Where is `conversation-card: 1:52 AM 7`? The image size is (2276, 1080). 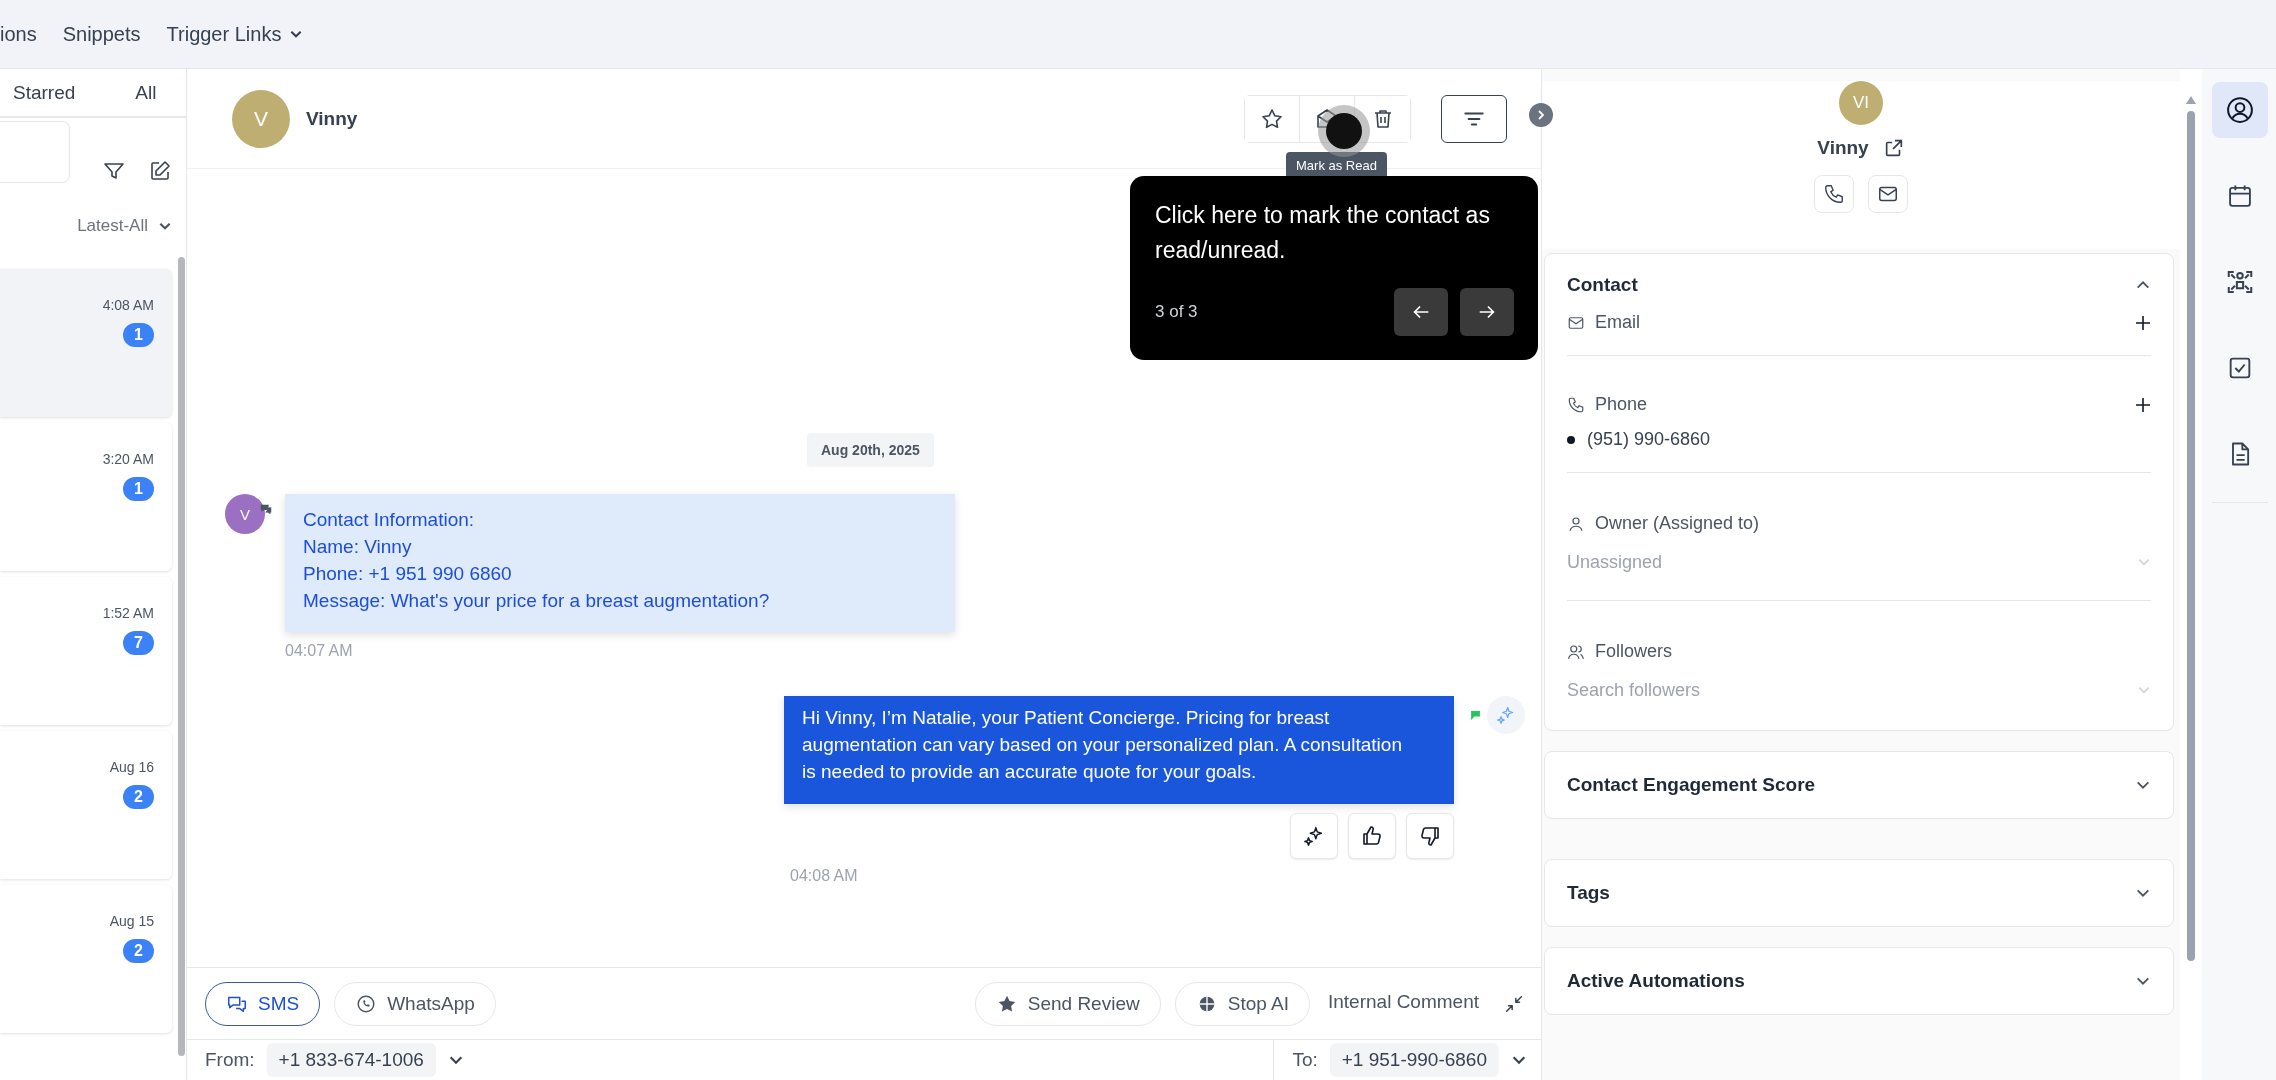 conversation-card: 1:52 AM 7 is located at coordinates (86, 651).